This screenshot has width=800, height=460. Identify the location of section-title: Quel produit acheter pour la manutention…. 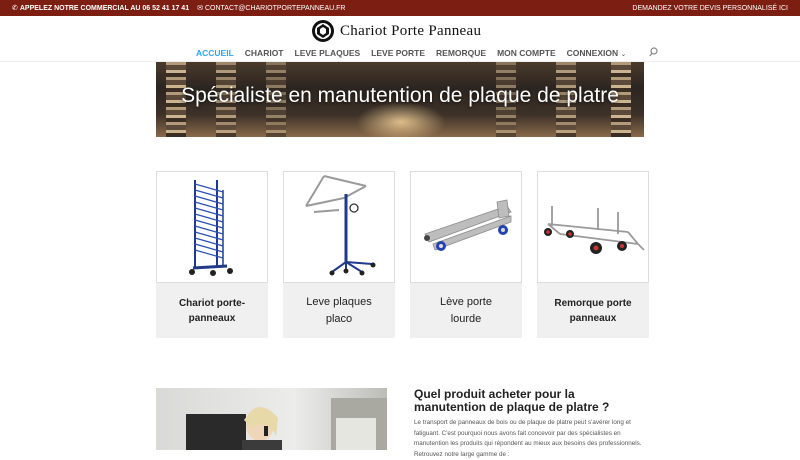
(512, 401).